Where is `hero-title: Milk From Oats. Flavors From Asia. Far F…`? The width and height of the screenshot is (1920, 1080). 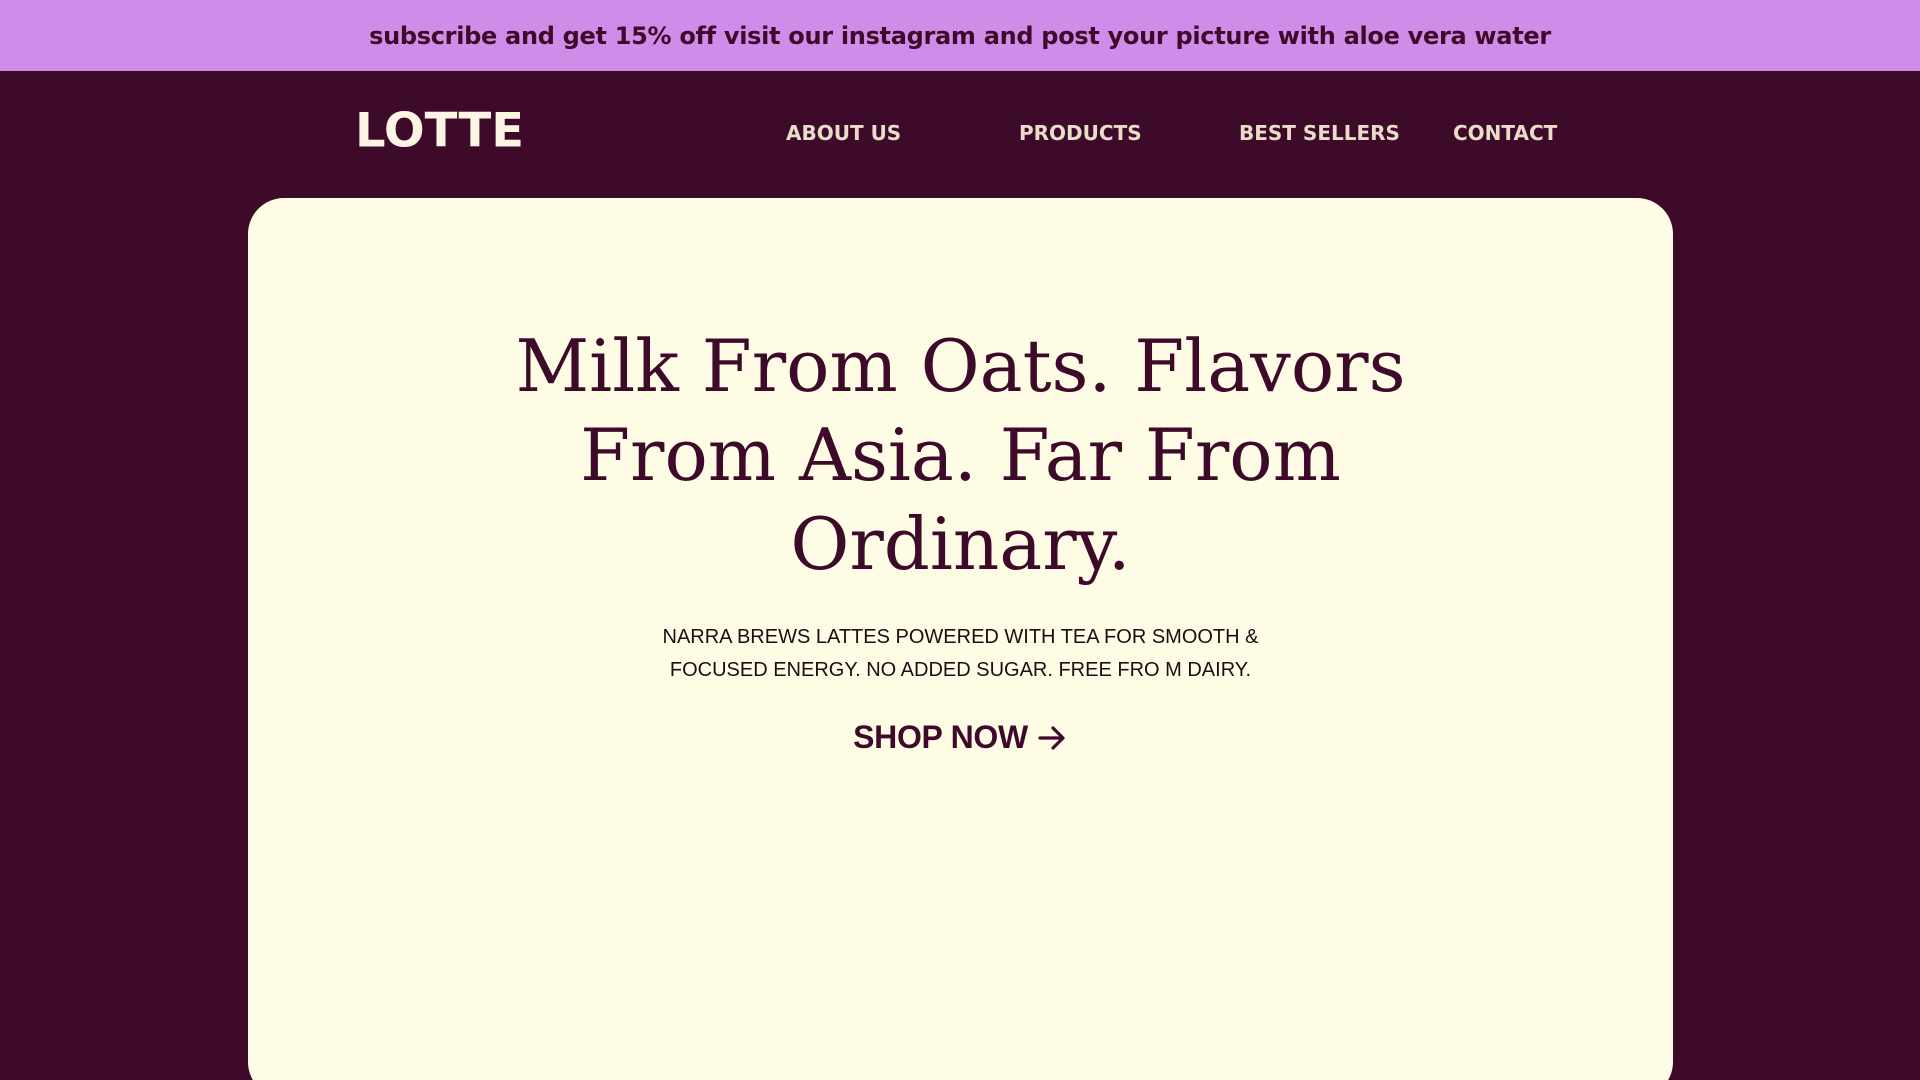 hero-title: Milk From Oats. Flavors From Asia. Far F… is located at coordinates (960, 455).